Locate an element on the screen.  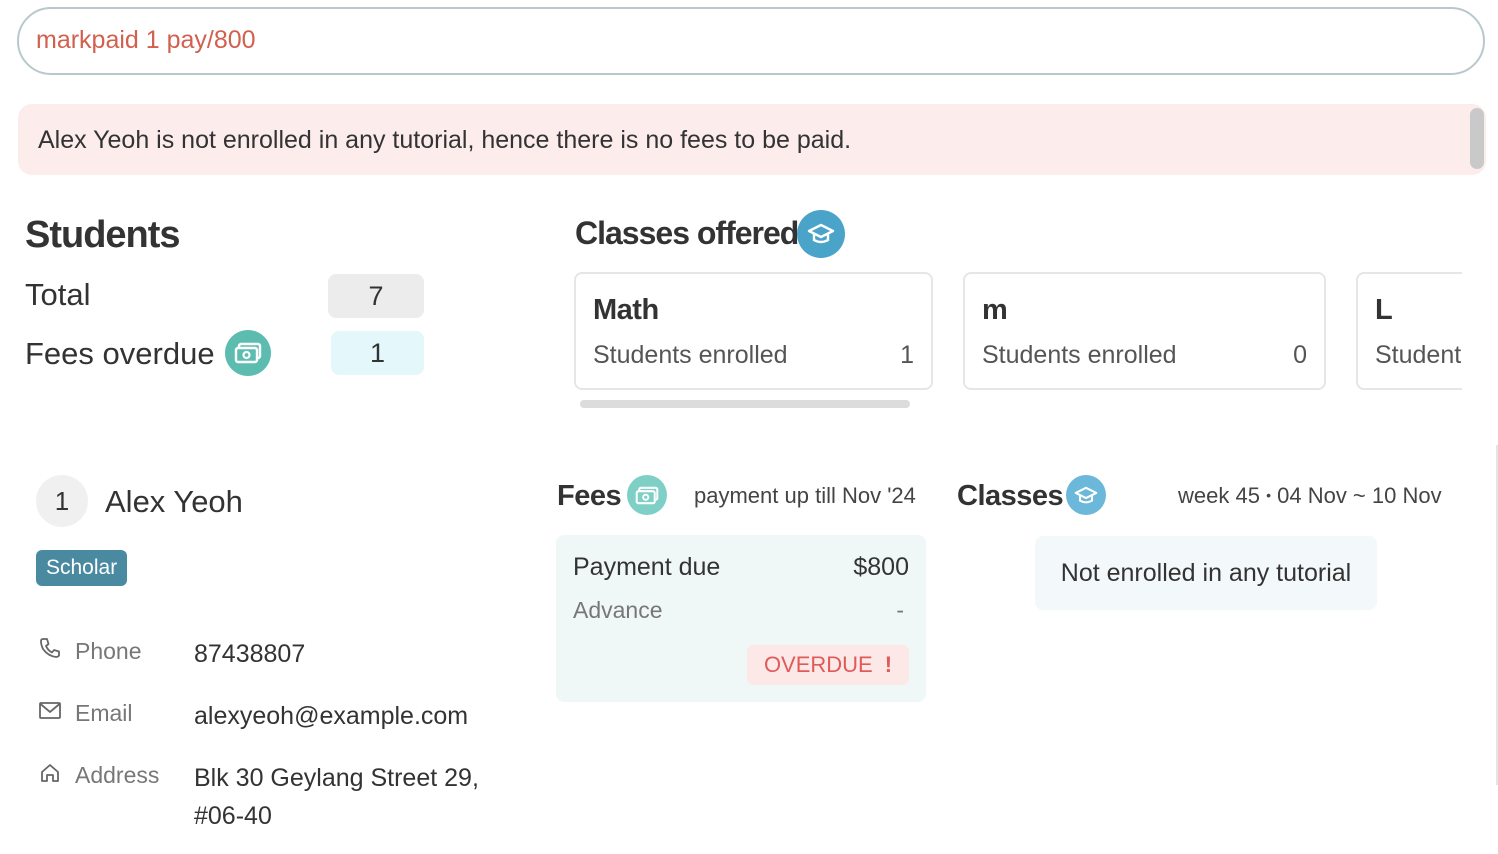
payment-due-value: $800 is located at coordinates (881, 567).